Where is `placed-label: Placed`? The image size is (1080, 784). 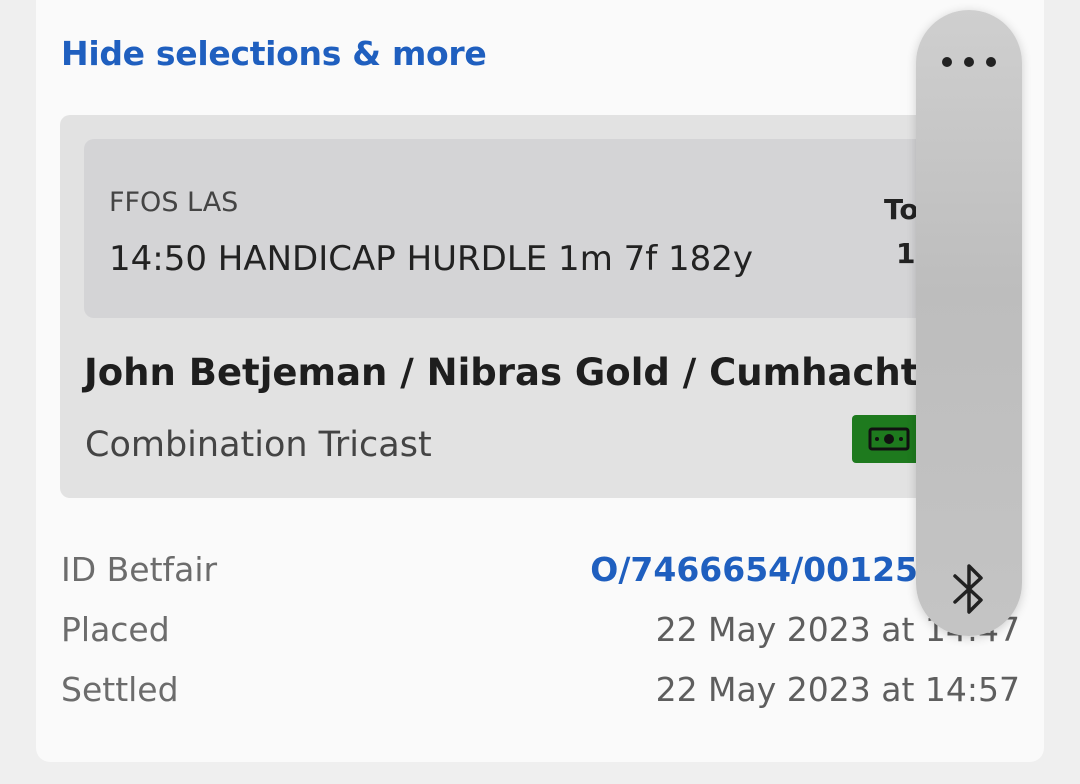 placed-label: Placed is located at coordinates (115, 629).